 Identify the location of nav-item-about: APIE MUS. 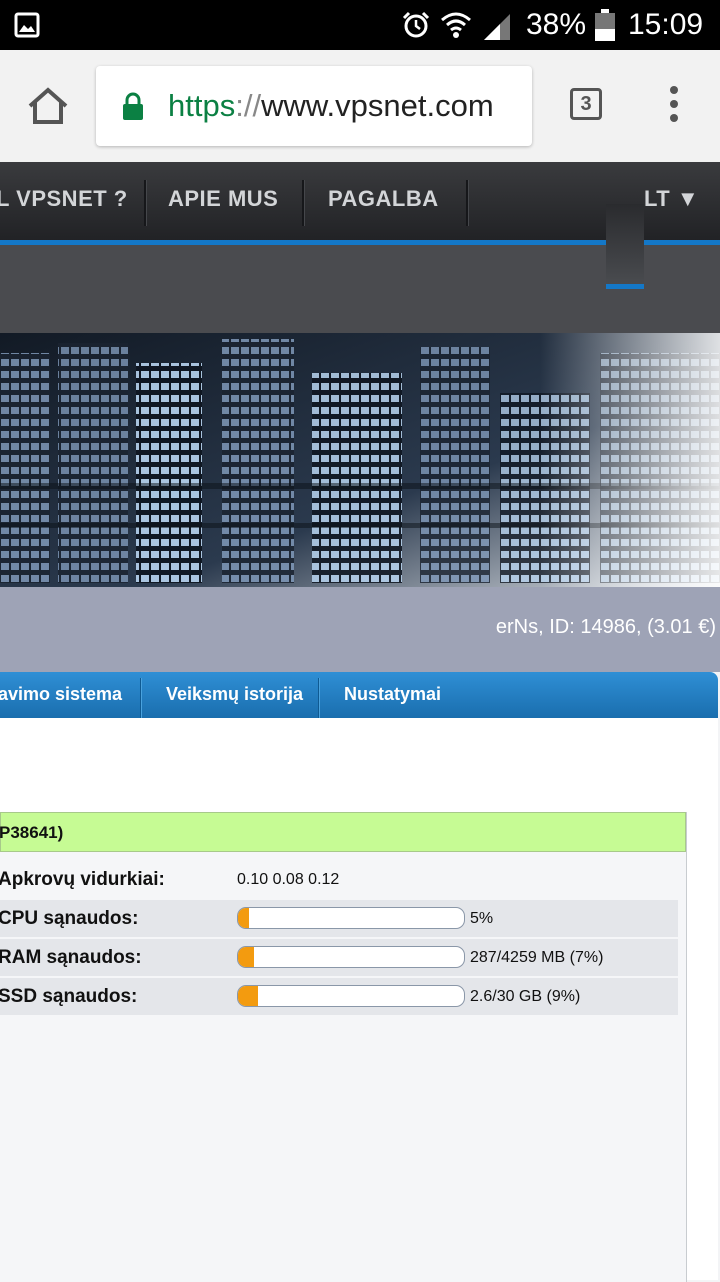
(223, 199).